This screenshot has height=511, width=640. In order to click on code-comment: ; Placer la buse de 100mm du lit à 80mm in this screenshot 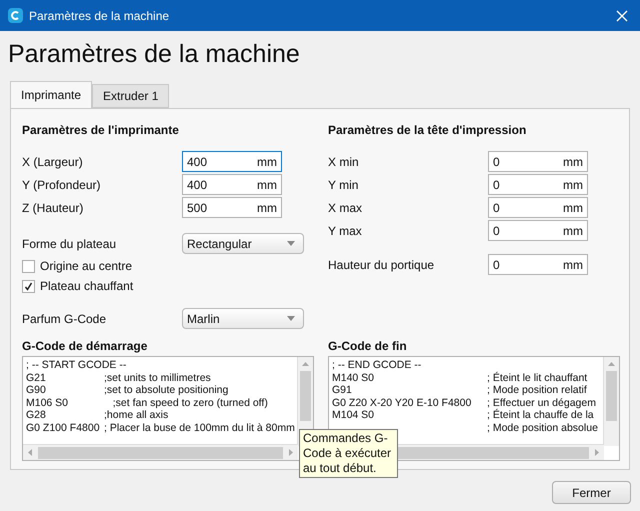, I will do `click(199, 428)`.